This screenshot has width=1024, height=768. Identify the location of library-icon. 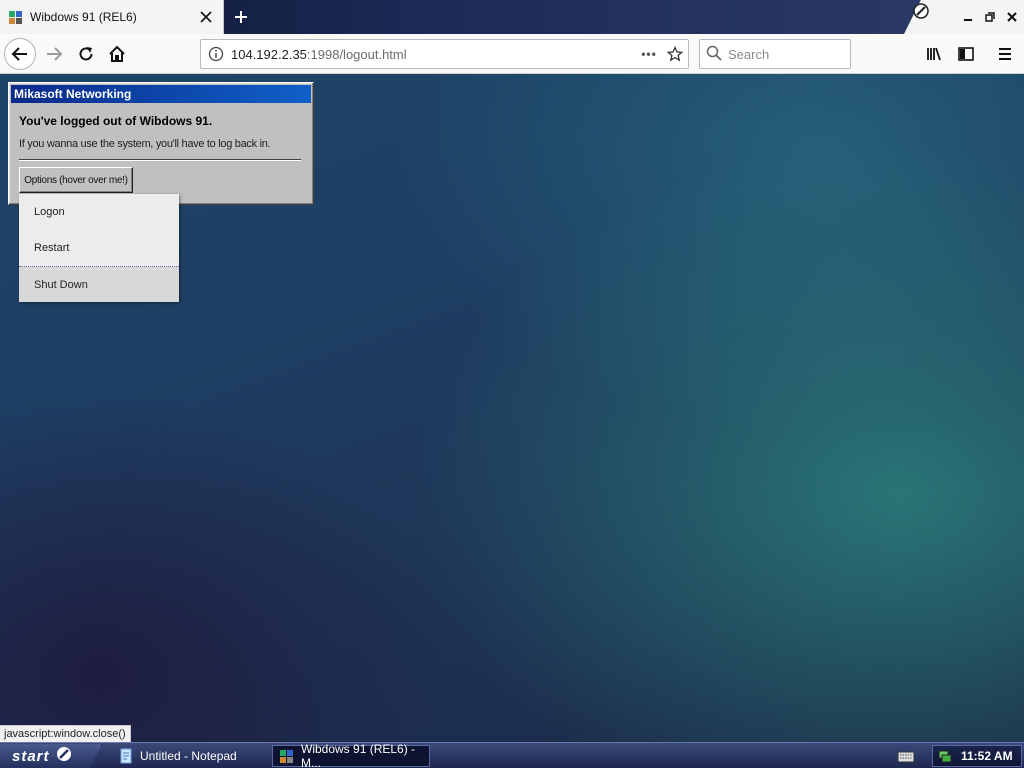
(934, 54).